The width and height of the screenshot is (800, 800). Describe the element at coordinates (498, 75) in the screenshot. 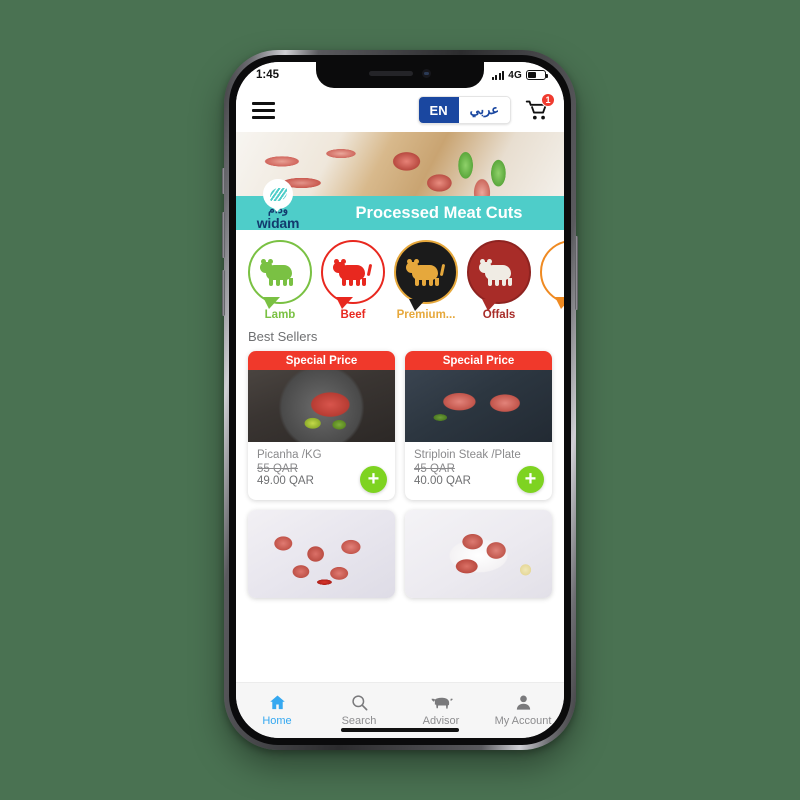

I see `signal-bars-icon` at that location.